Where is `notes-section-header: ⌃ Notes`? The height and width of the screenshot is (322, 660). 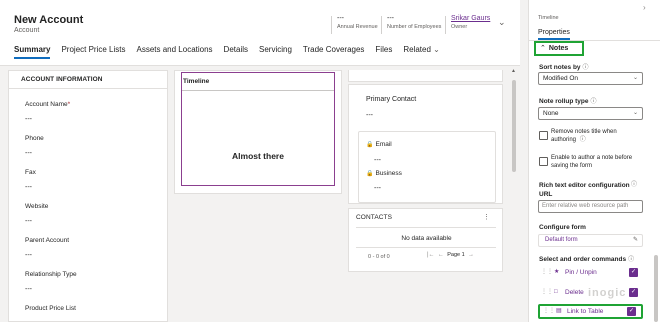 notes-section-header: ⌃ Notes is located at coordinates (559, 48).